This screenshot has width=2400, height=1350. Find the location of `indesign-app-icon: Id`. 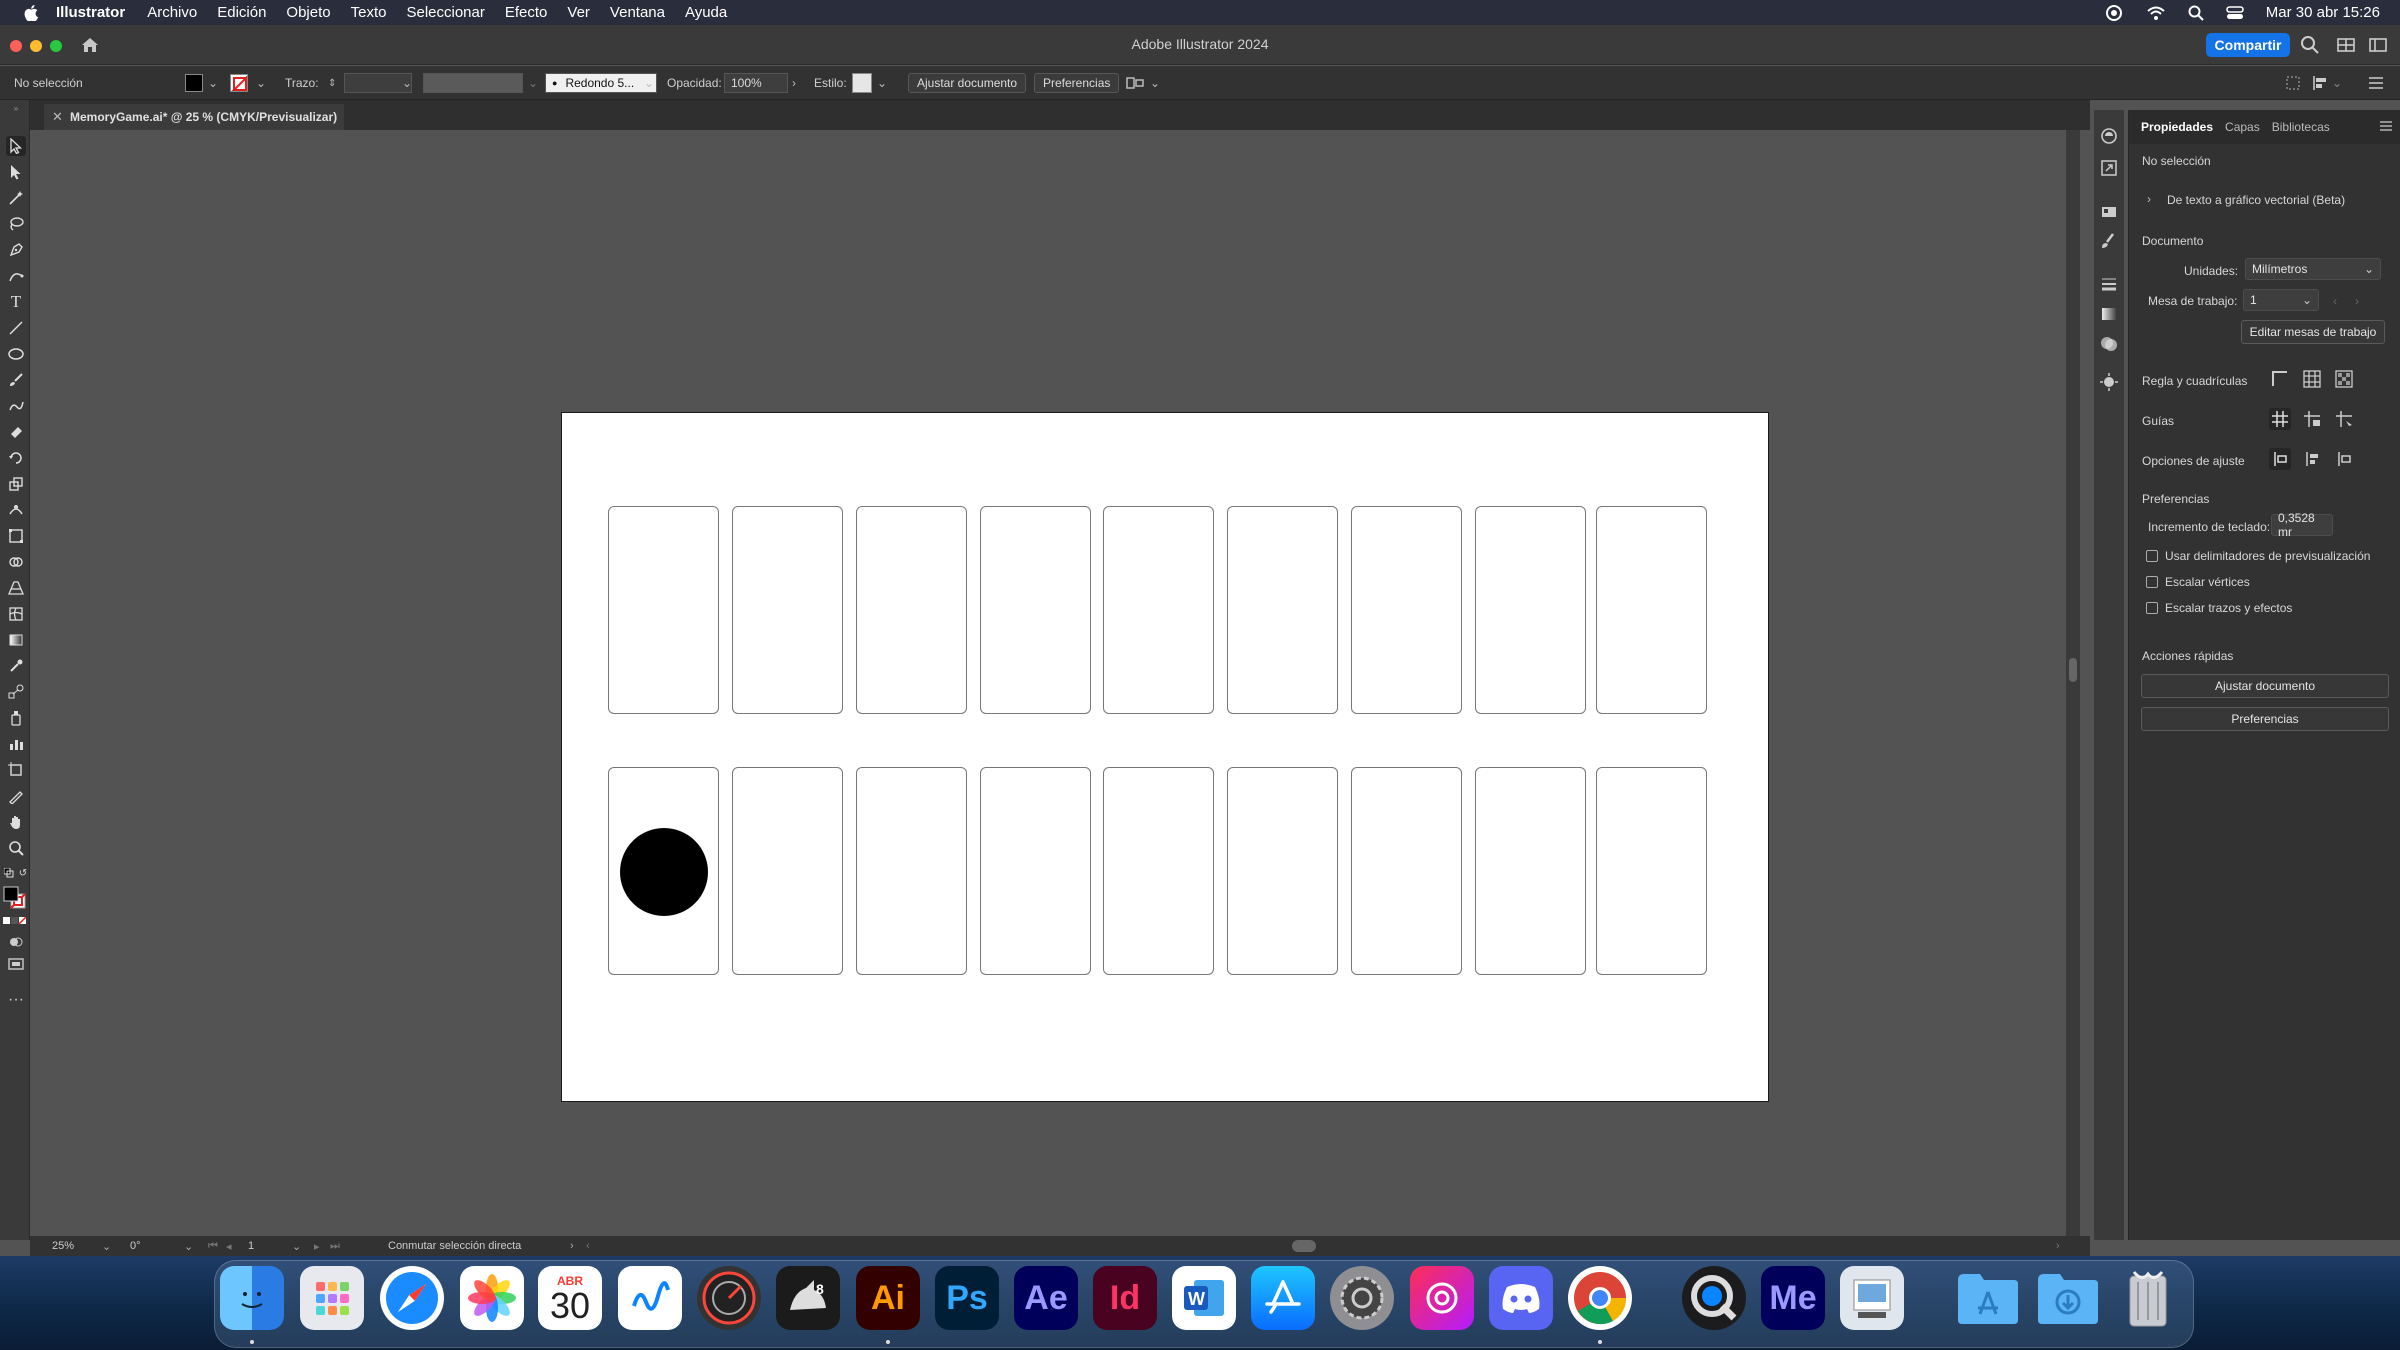

indesign-app-icon: Id is located at coordinates (1125, 1298).